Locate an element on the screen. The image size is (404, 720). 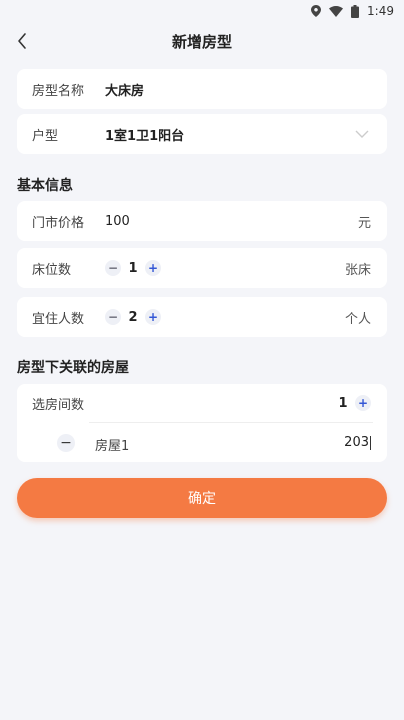
battery-icon is located at coordinates (355, 11).